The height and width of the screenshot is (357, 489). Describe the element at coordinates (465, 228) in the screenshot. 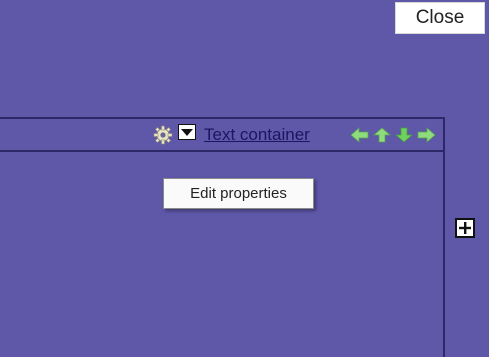

I see `plus-icon` at that location.